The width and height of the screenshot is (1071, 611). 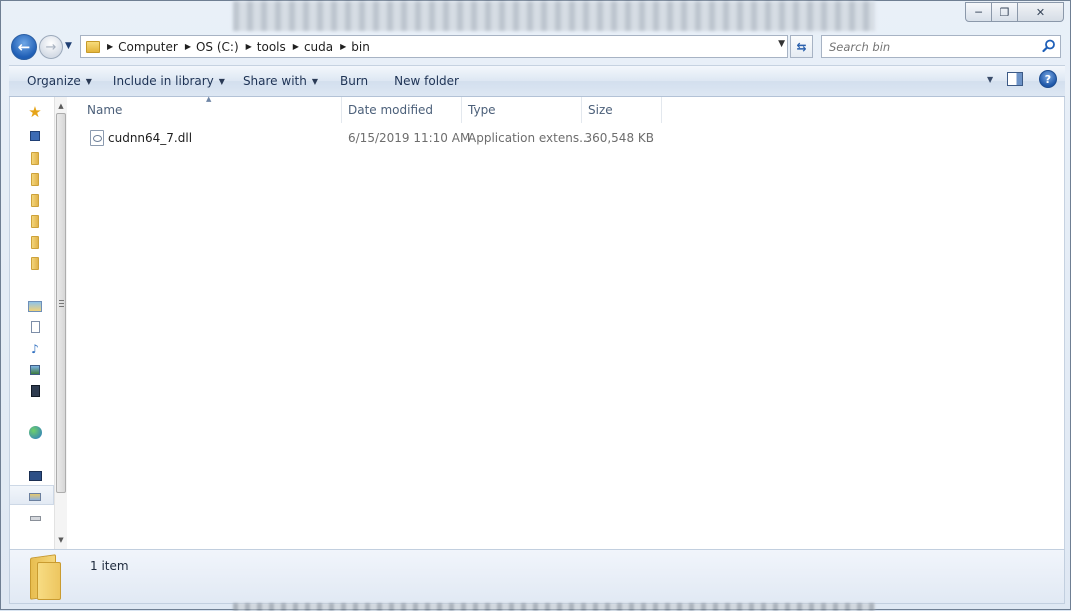 What do you see at coordinates (984, 79) in the screenshot?
I see `change-view-button: ▼` at bounding box center [984, 79].